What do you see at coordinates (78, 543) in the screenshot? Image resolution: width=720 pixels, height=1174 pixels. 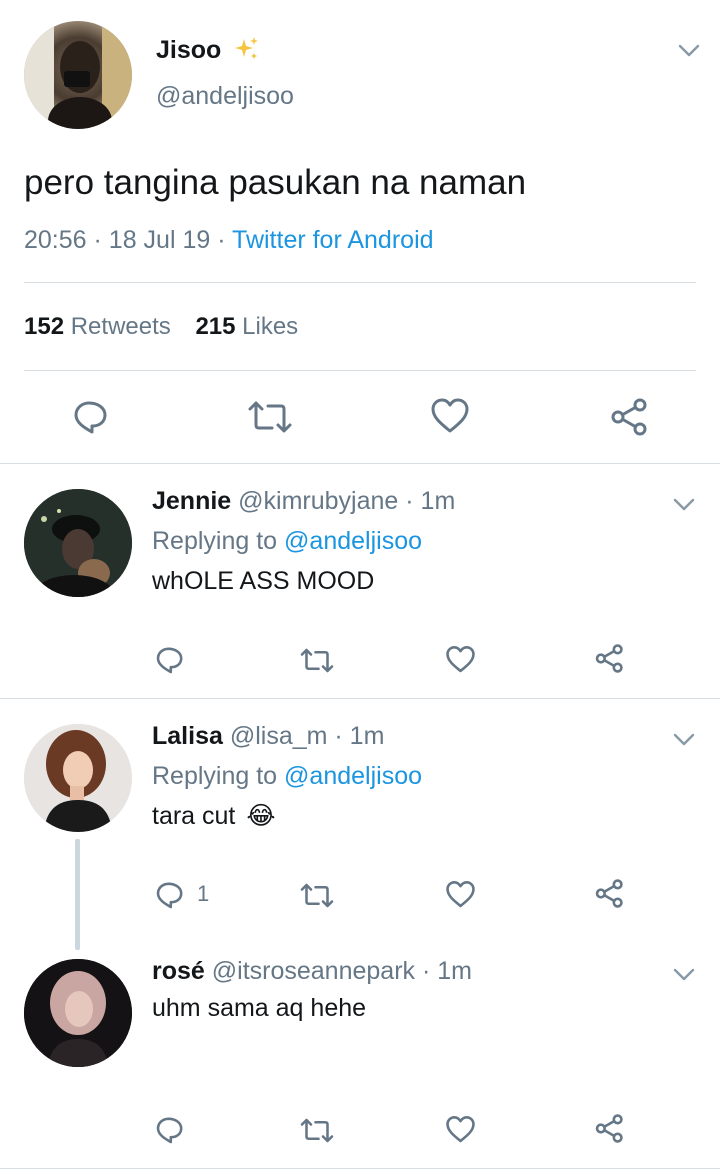 I see `avatar-jennie` at bounding box center [78, 543].